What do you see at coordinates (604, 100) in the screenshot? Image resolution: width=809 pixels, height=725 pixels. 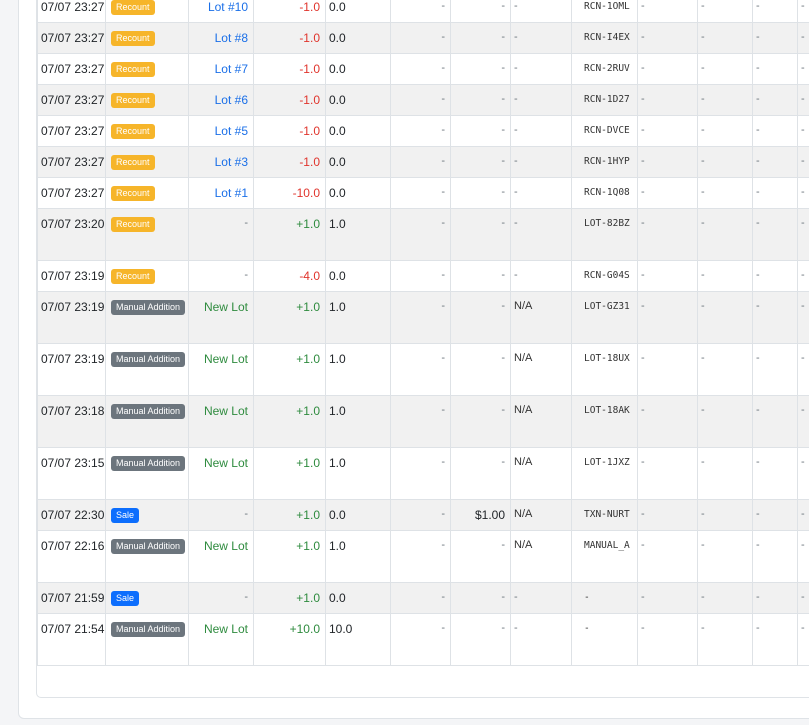 I see `reference-cell: RCN-1D27` at bounding box center [604, 100].